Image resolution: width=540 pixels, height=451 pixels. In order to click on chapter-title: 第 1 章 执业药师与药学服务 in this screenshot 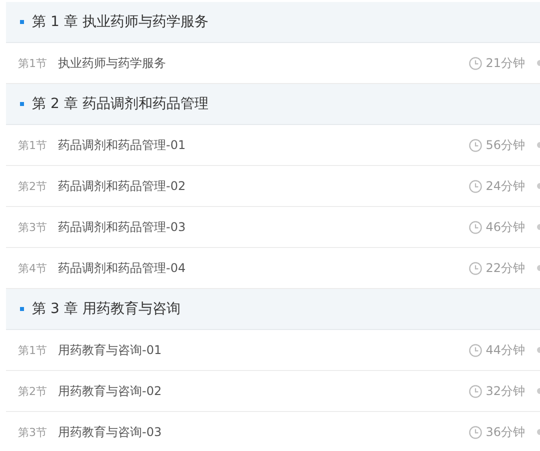, I will do `click(120, 22)`.